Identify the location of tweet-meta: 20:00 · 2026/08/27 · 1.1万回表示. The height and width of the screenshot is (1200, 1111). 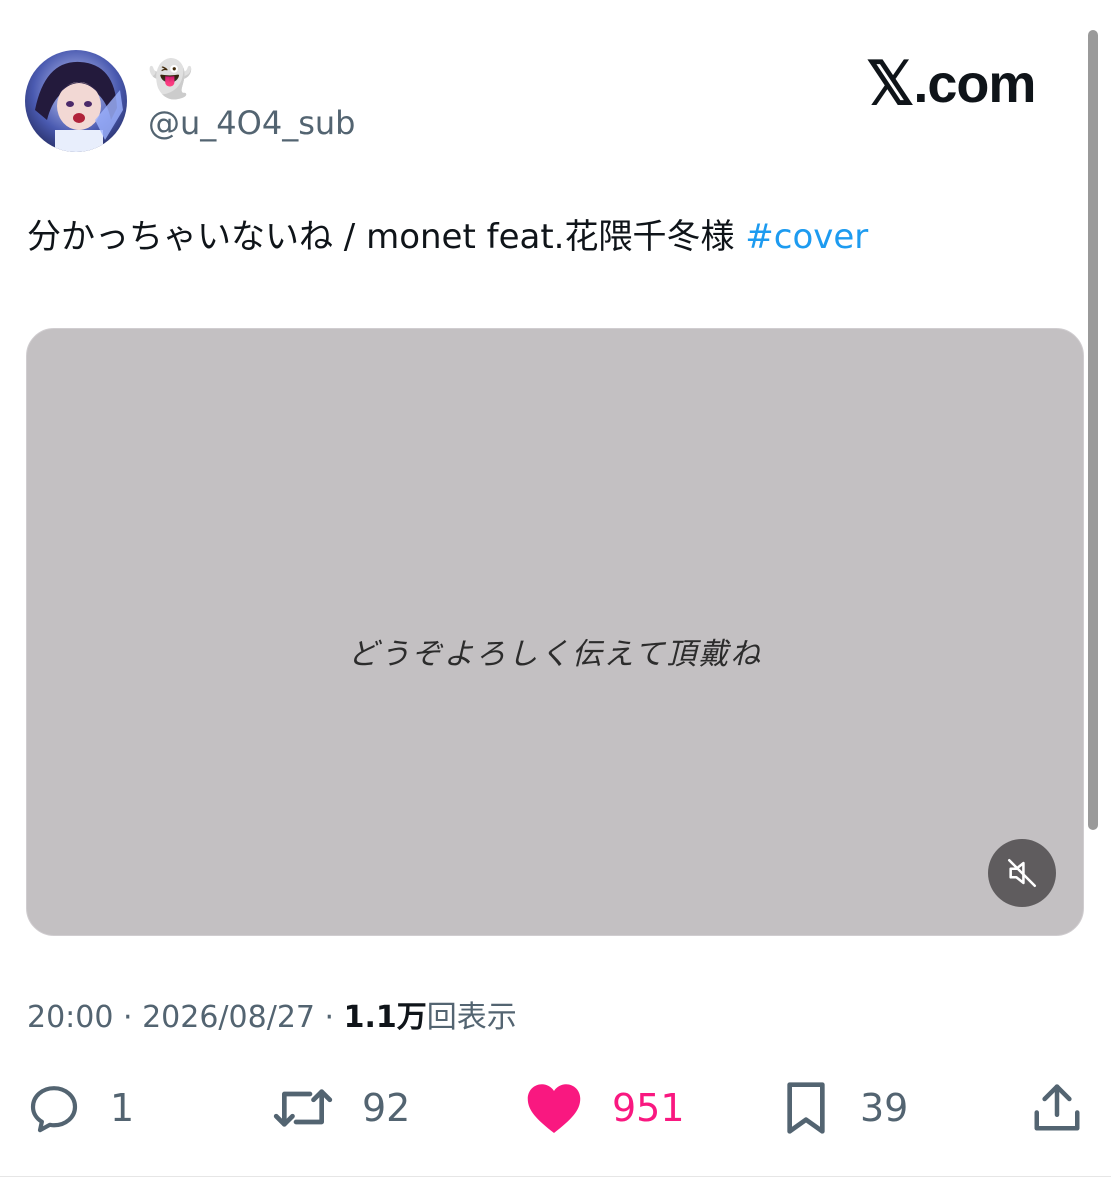
(272, 1018).